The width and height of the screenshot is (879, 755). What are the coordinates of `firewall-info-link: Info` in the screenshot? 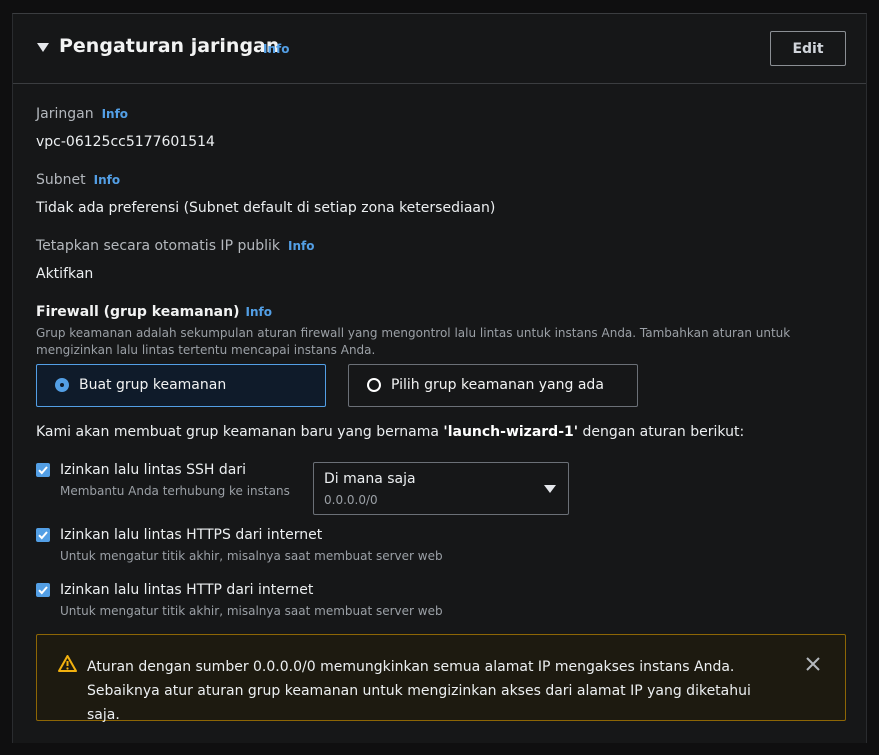 It's located at (259, 312).